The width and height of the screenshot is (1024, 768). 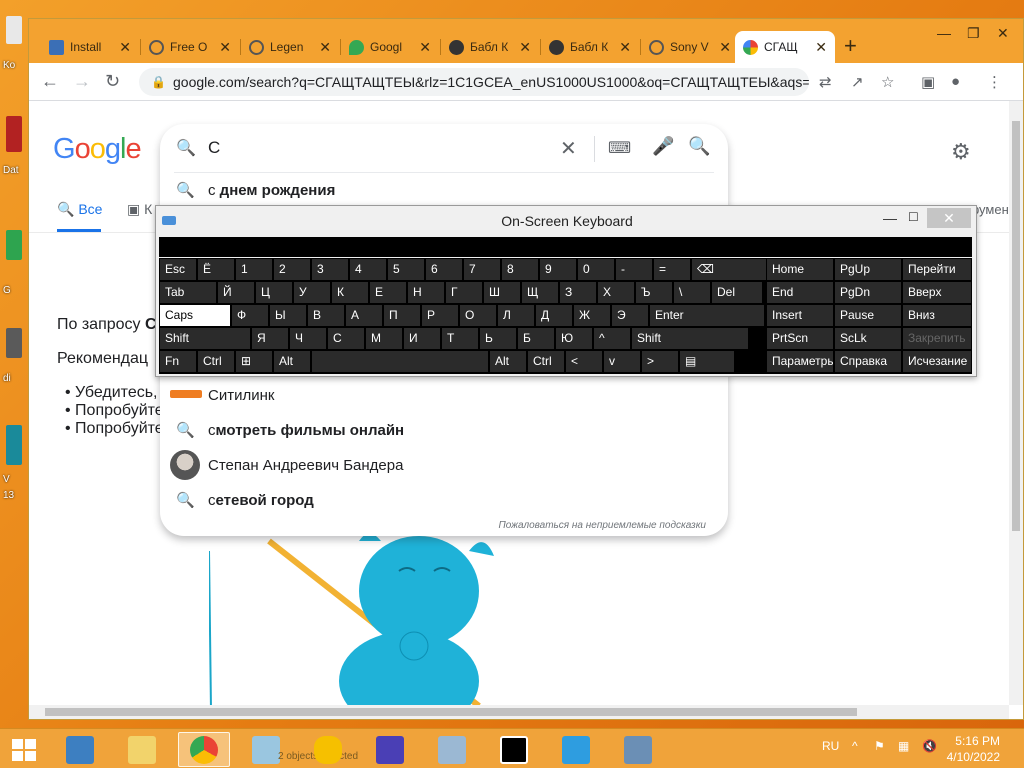 I want to click on osk-key: Б, so click(x=536, y=338).